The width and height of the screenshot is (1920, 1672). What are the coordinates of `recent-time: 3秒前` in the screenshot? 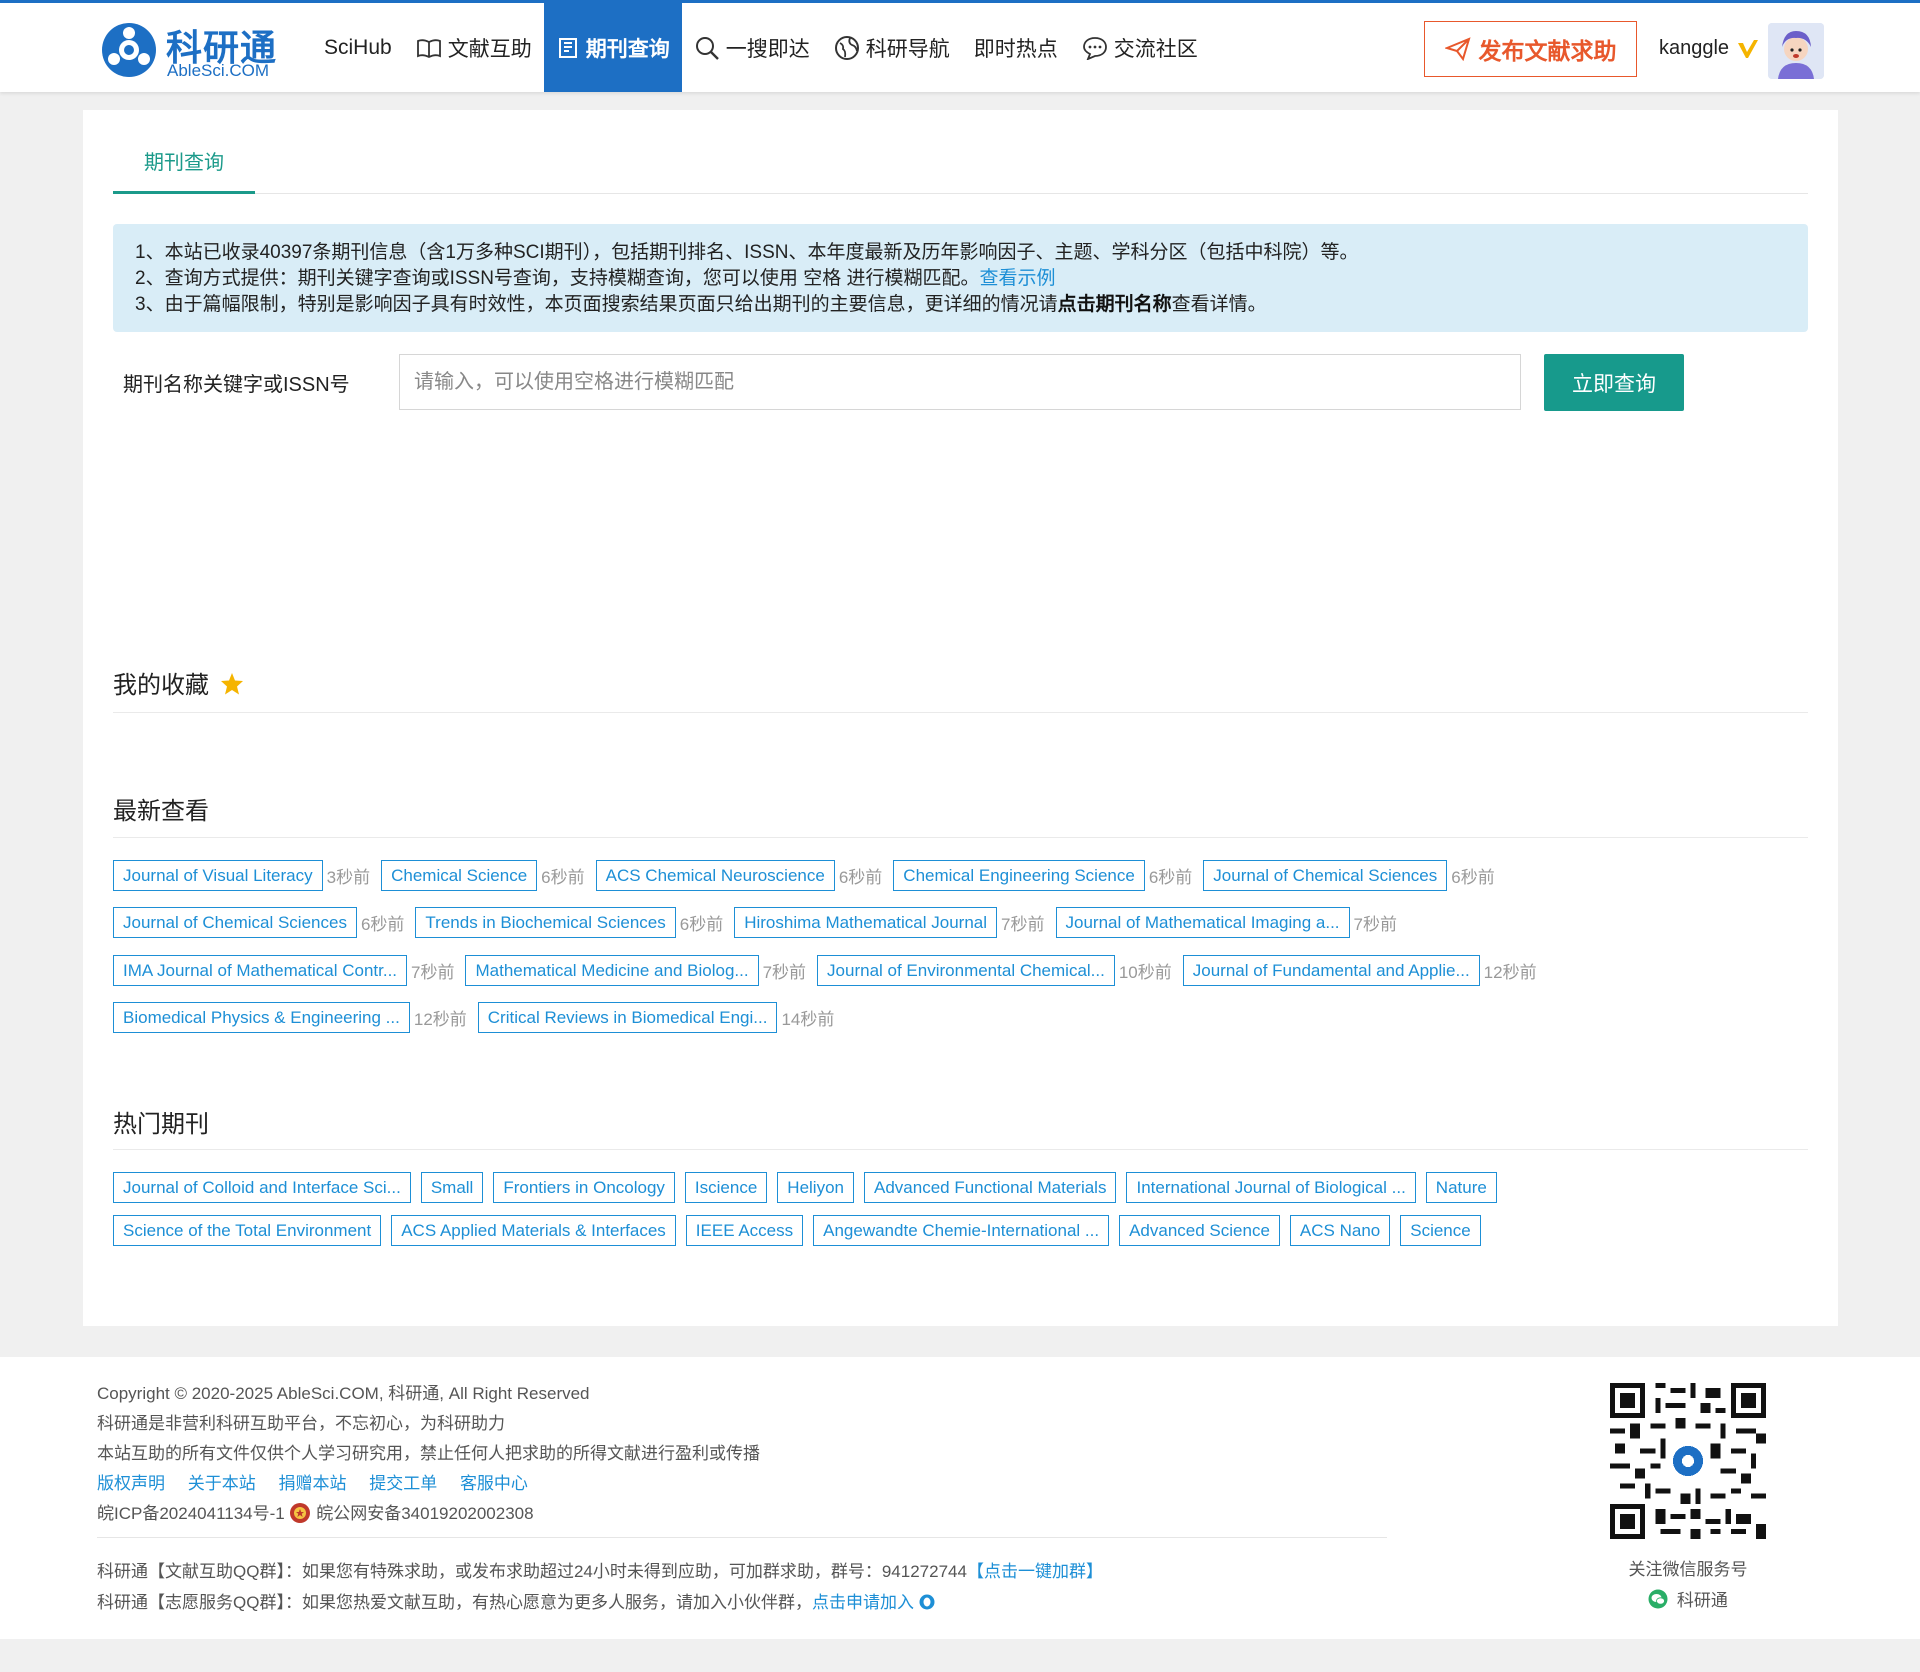 It's located at (348, 877).